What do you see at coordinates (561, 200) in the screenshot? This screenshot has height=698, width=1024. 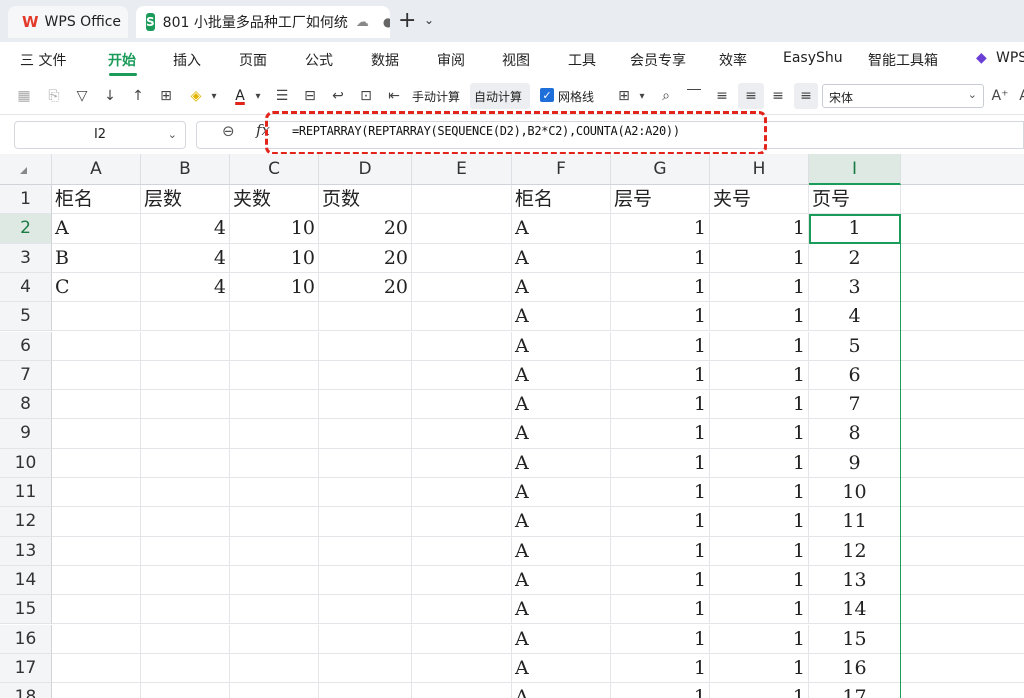 I see `cell-f1: 柜名` at bounding box center [561, 200].